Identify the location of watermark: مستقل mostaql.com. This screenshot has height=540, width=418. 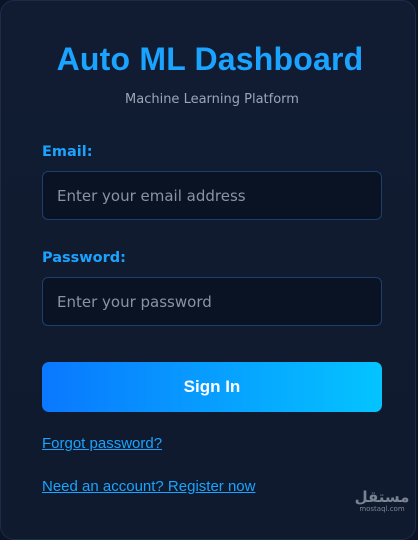
(382, 501).